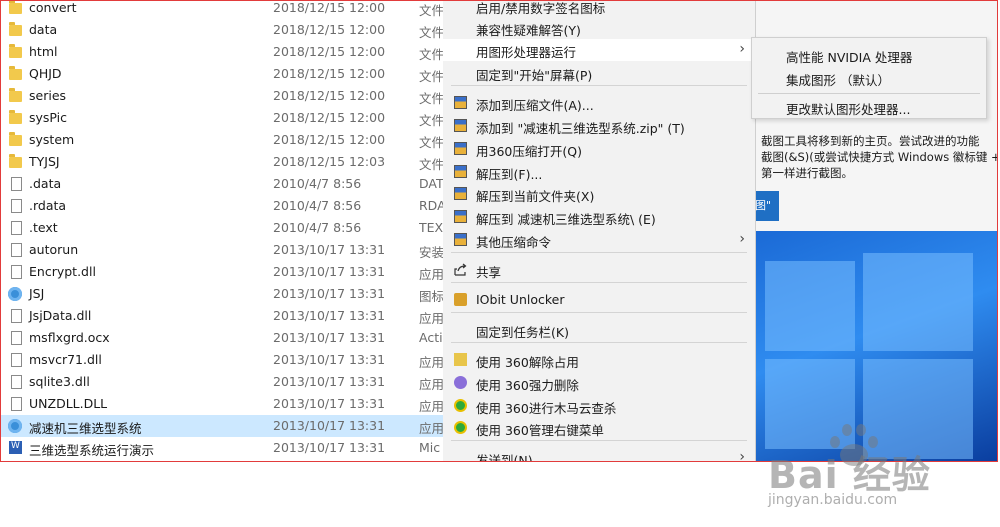 The image size is (1000, 527). I want to click on baidu-watermark: Bai 经验 jingyan.baidu.com, so click(878, 468).